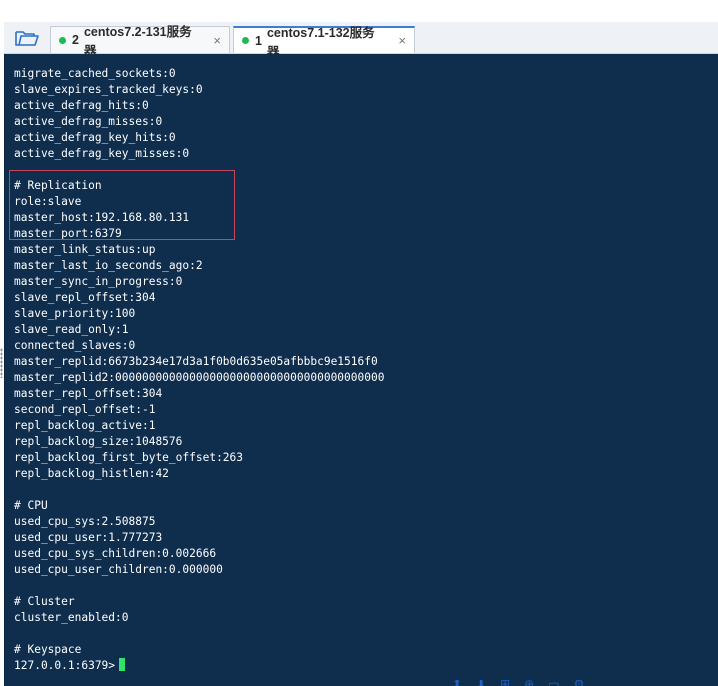 This screenshot has width=718, height=686. What do you see at coordinates (199, 666) in the screenshot?
I see `terminal-prompt-line: 127.0.0.1:6379>` at bounding box center [199, 666].